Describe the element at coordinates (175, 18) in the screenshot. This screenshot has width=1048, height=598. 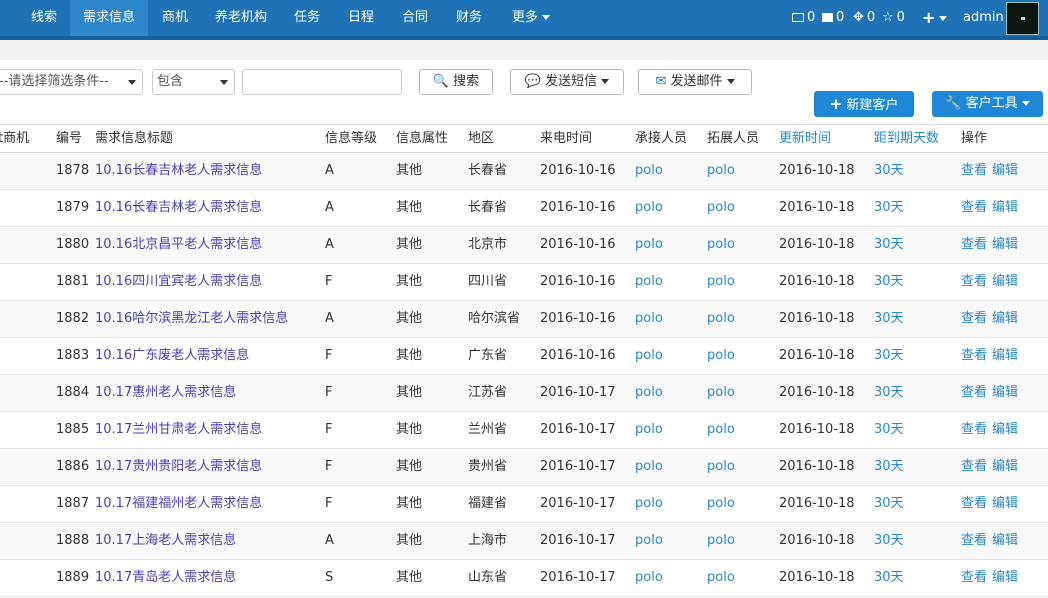
I see `nav-item-opportunity: 商机` at that location.